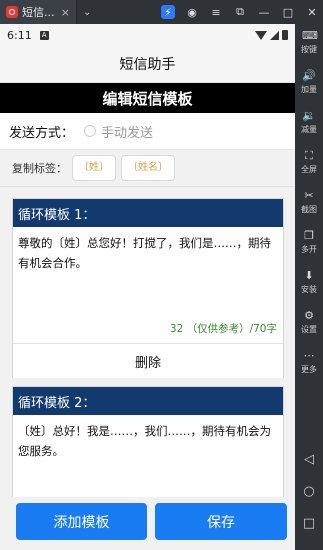 The height and width of the screenshot is (550, 323). I want to click on minimize-icon: —, so click(264, 12).